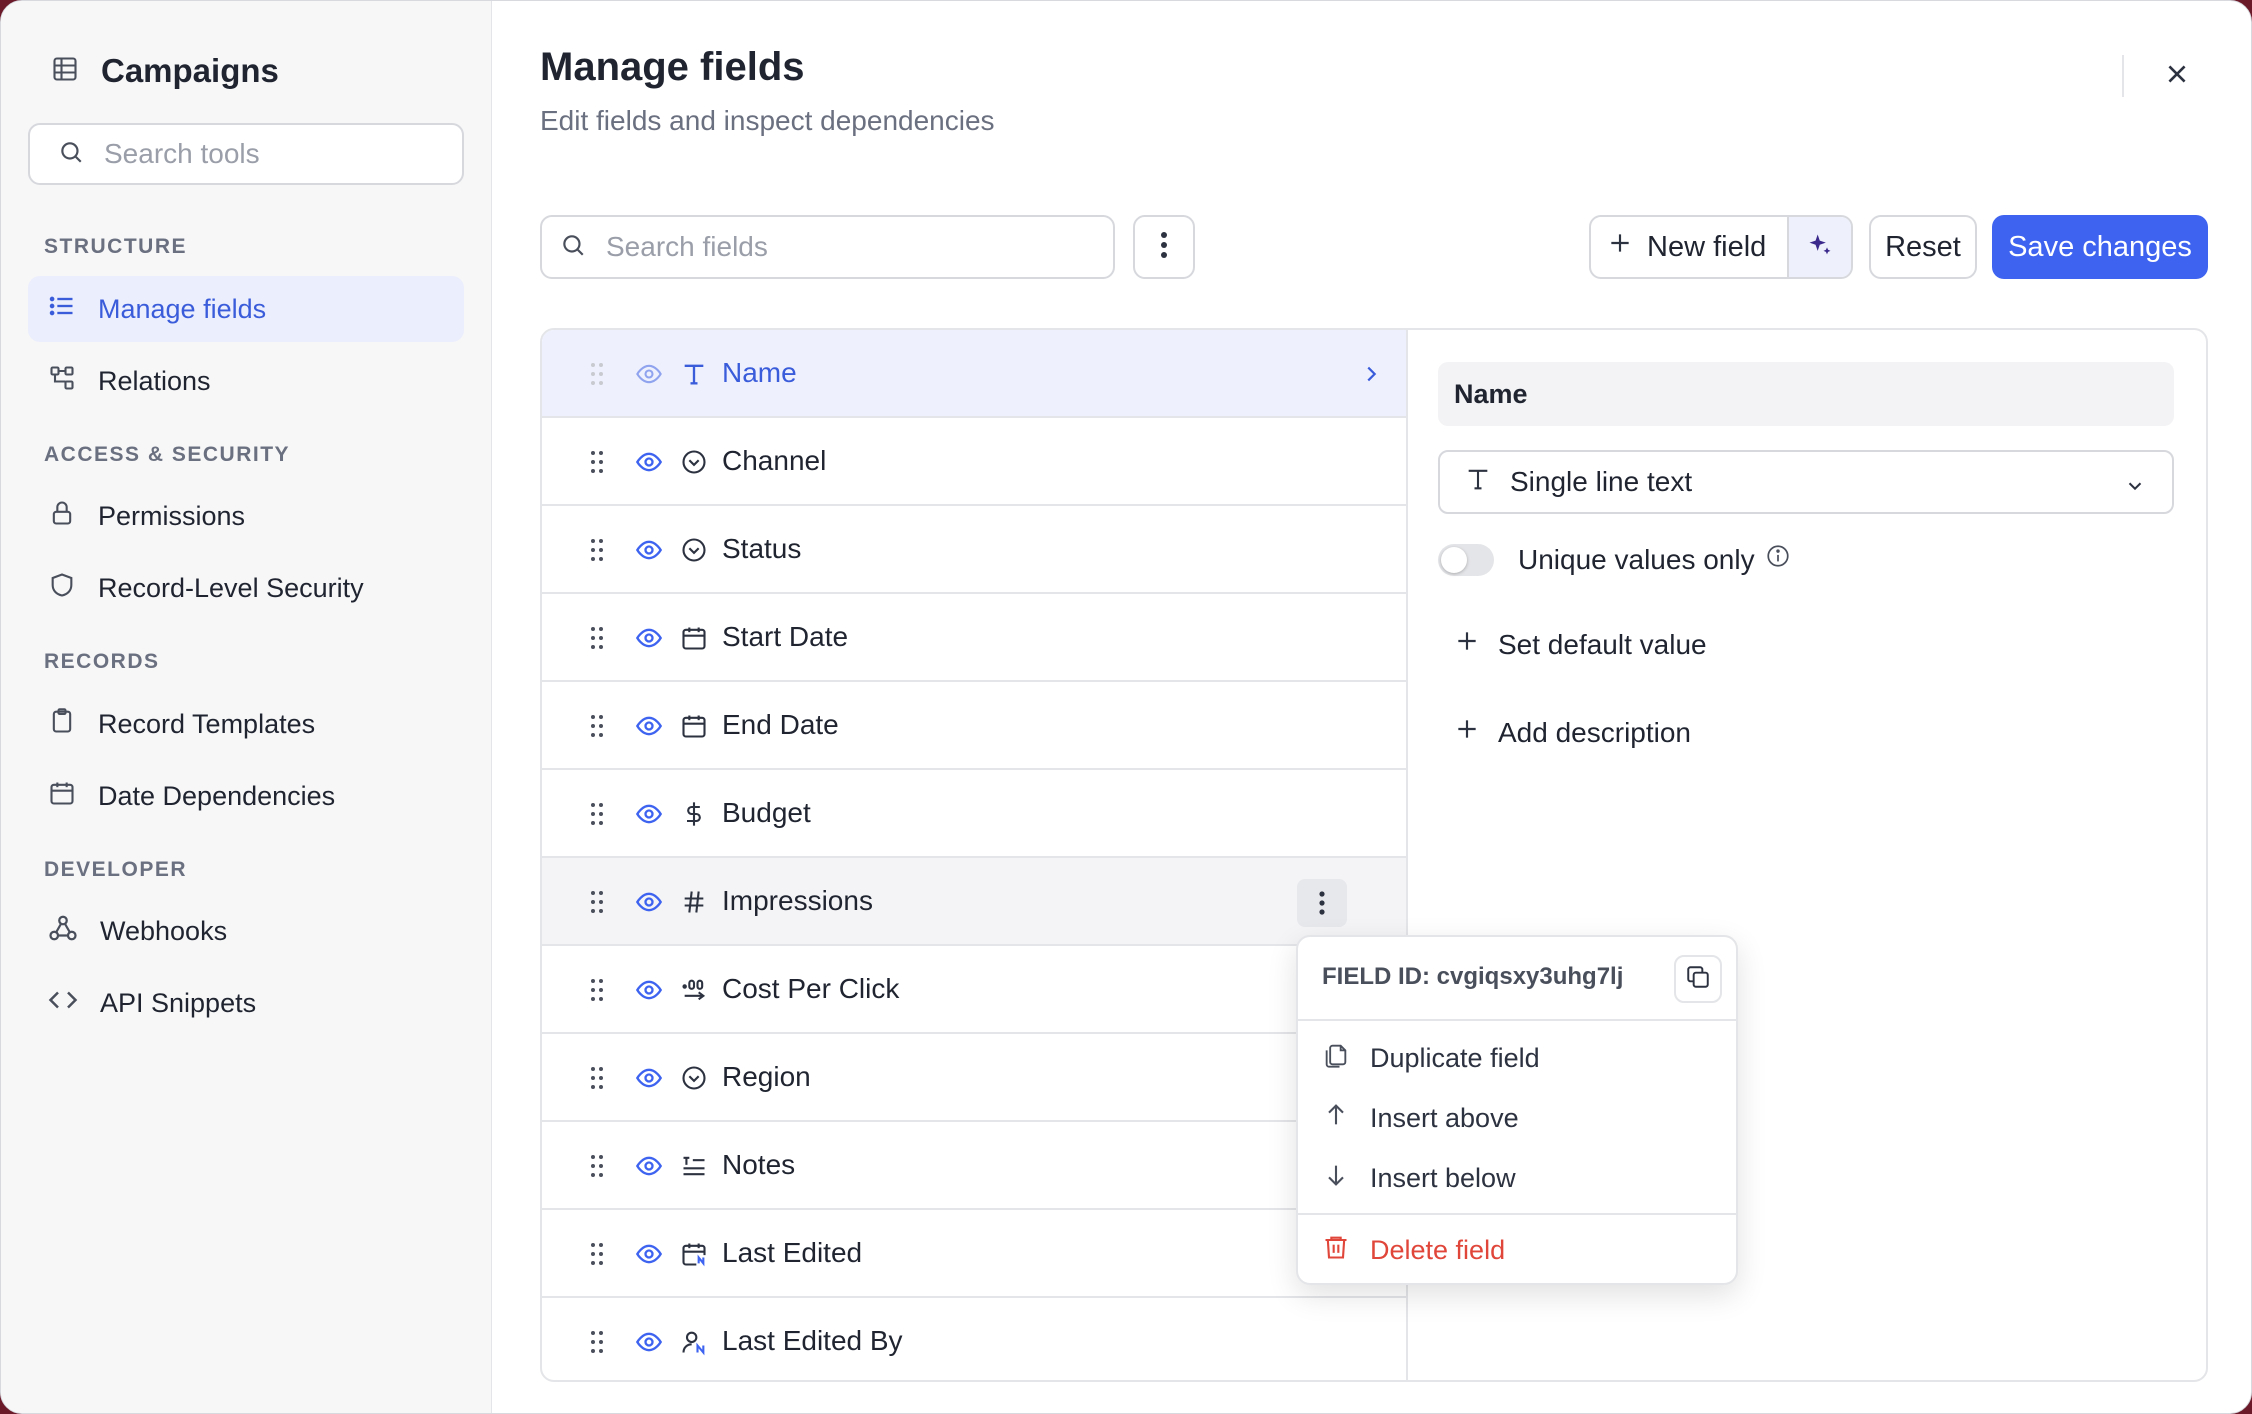 This screenshot has height=1414, width=2252. I want to click on info-icon, so click(1778, 559).